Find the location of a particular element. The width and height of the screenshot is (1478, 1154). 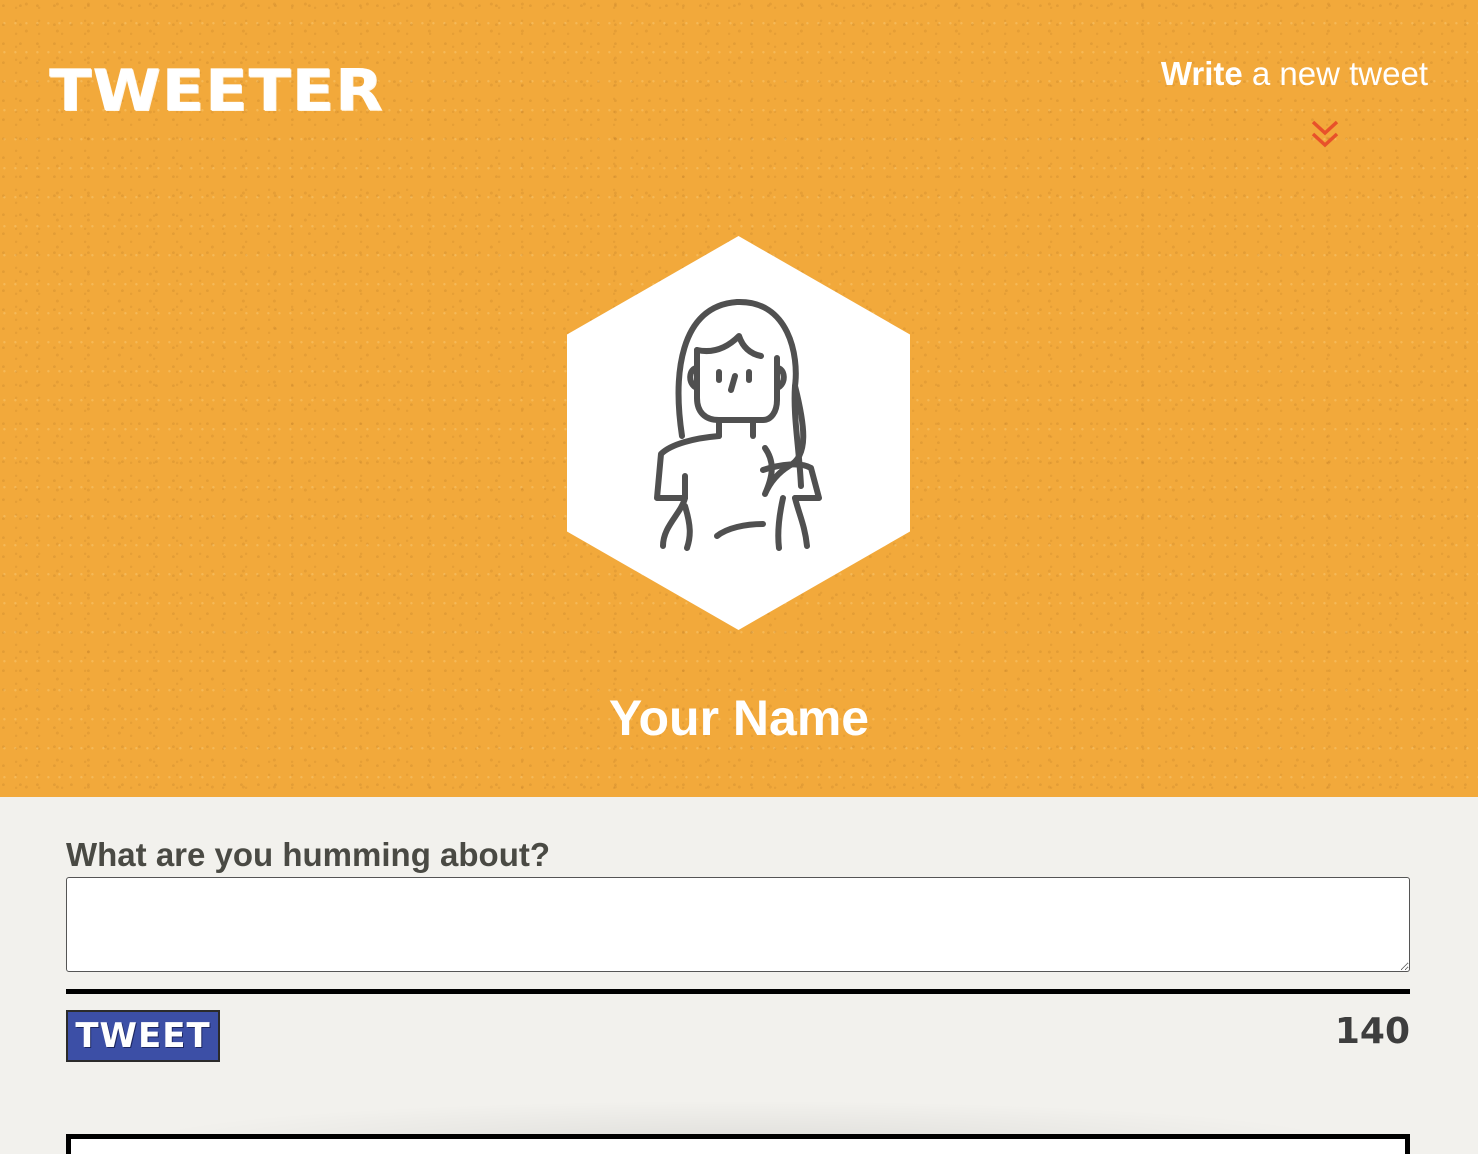

tweet-input-label: What are you humming about? is located at coordinates (308, 854).